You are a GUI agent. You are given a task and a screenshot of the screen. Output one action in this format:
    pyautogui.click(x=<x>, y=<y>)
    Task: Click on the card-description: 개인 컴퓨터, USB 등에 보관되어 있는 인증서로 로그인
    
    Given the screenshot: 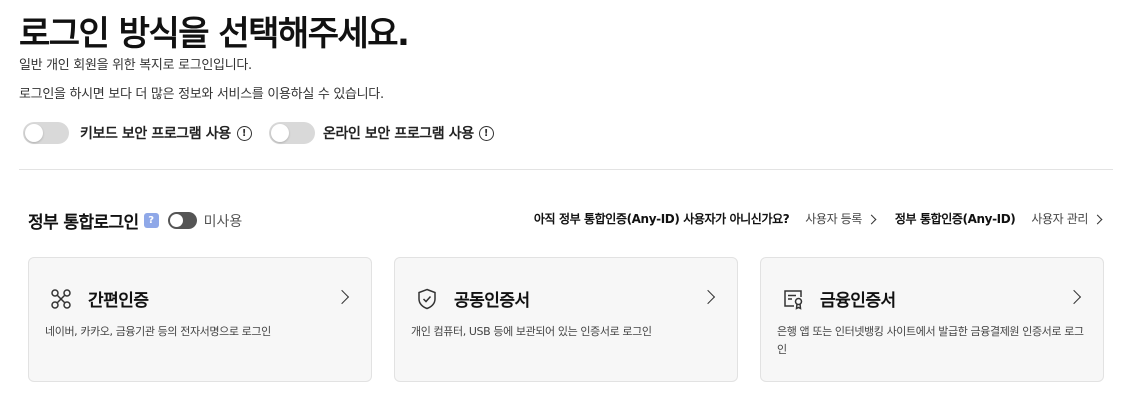 What is the action you would take?
    pyautogui.click(x=531, y=331)
    